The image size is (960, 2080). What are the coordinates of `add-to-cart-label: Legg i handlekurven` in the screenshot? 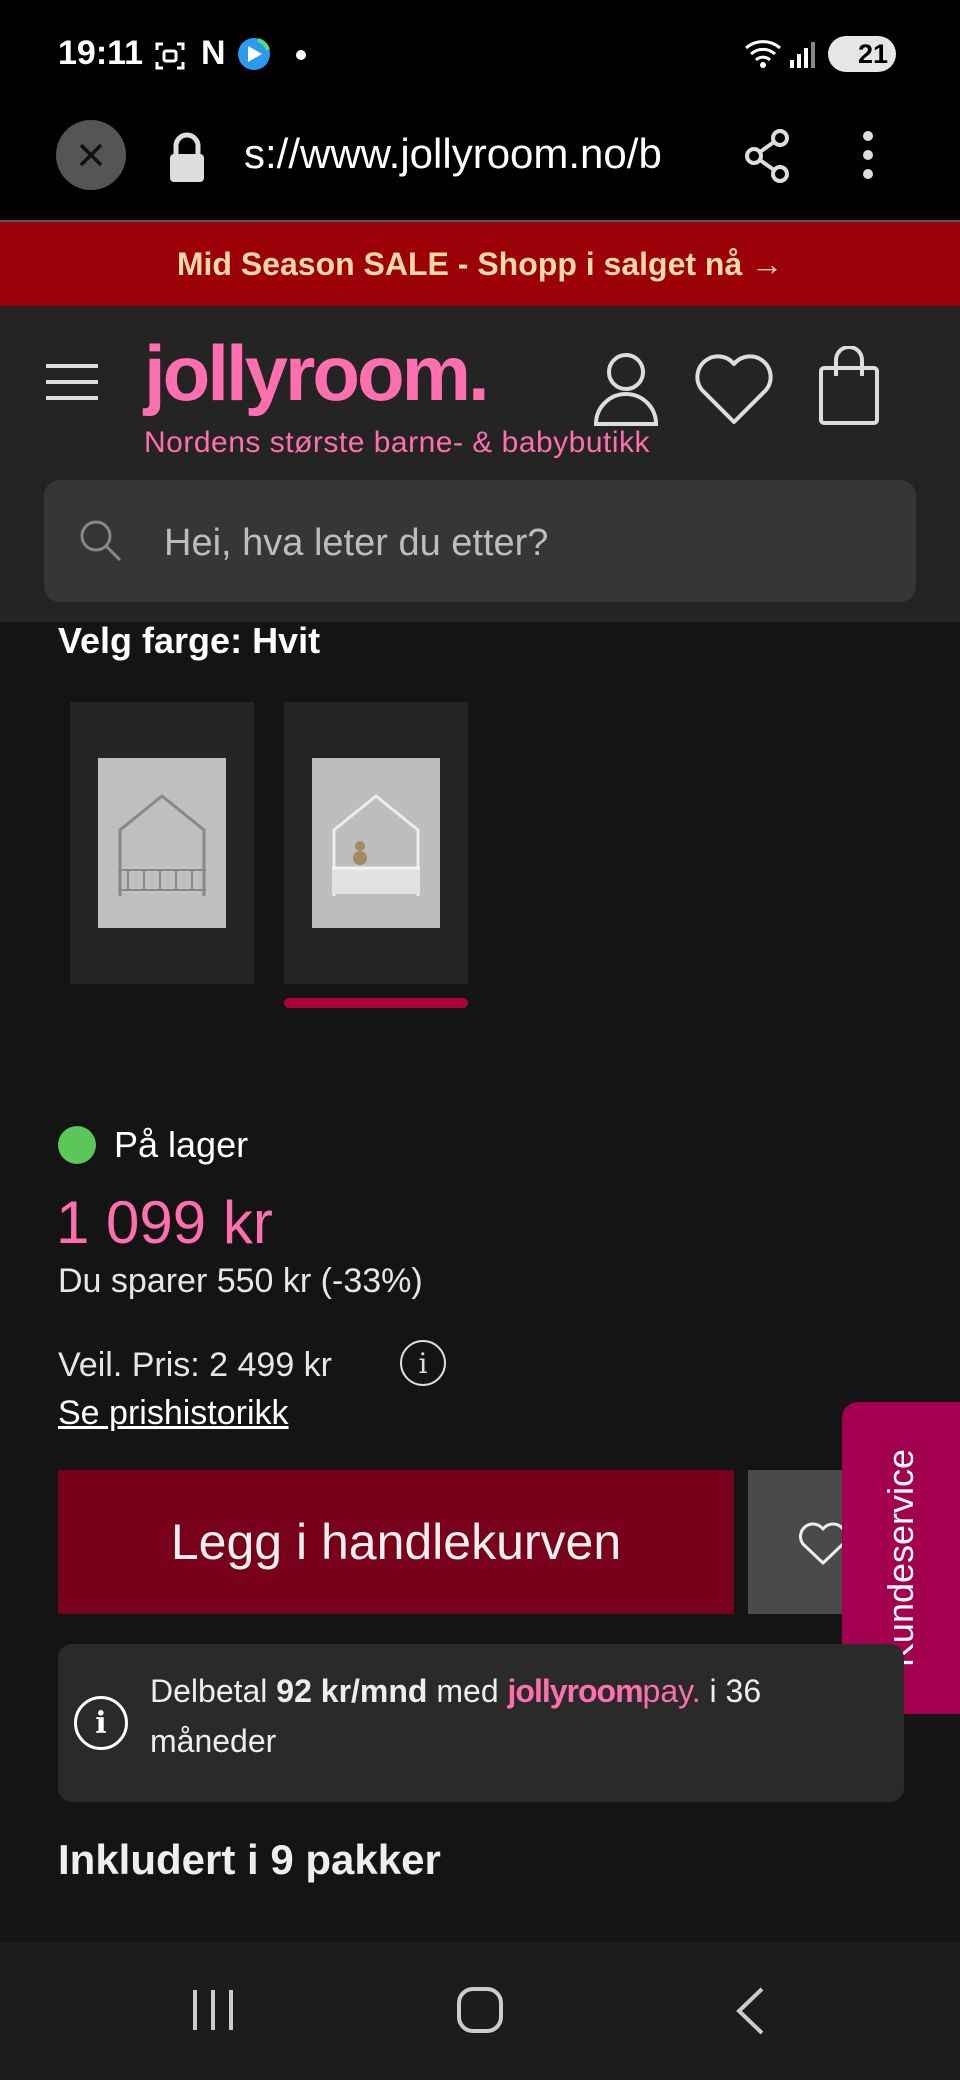 It's located at (396, 1542).